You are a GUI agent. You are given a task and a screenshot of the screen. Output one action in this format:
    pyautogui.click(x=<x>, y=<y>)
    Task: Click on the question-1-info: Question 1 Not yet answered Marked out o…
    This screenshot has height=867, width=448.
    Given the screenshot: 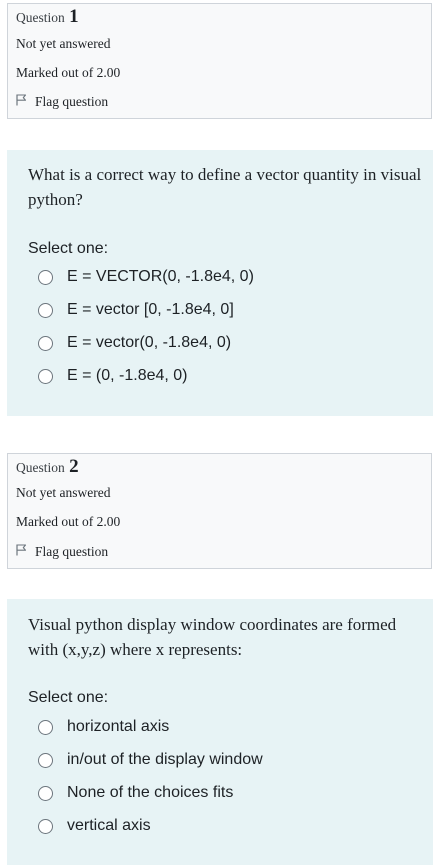 What is the action you would take?
    pyautogui.click(x=219, y=61)
    